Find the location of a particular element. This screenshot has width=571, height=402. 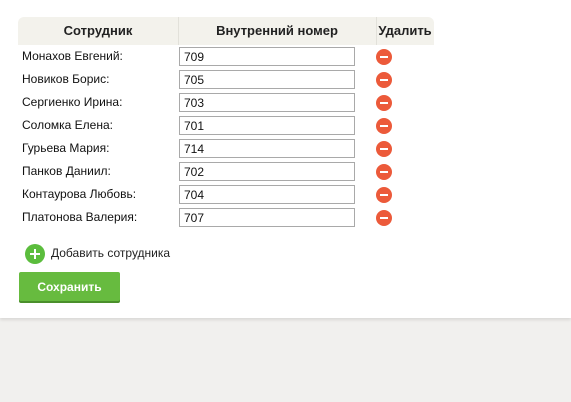

employee-row: Панков Даниил: is located at coordinates (226, 171).